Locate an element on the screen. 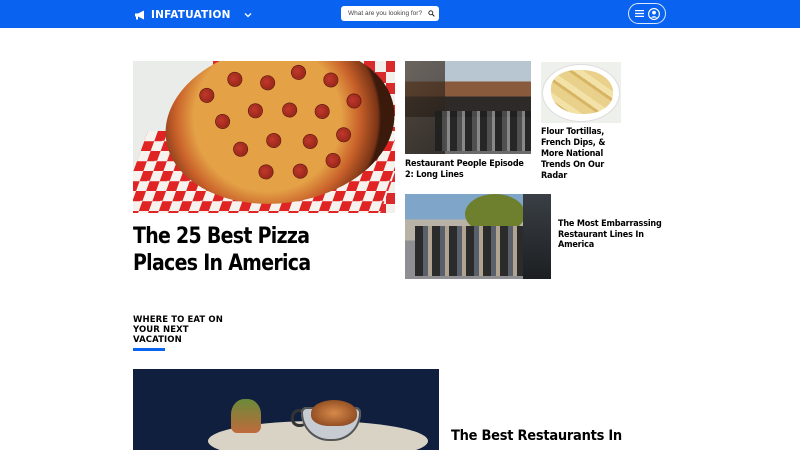 This screenshot has height=450, width=800. restaurant-lines-photo is located at coordinates (478, 236).